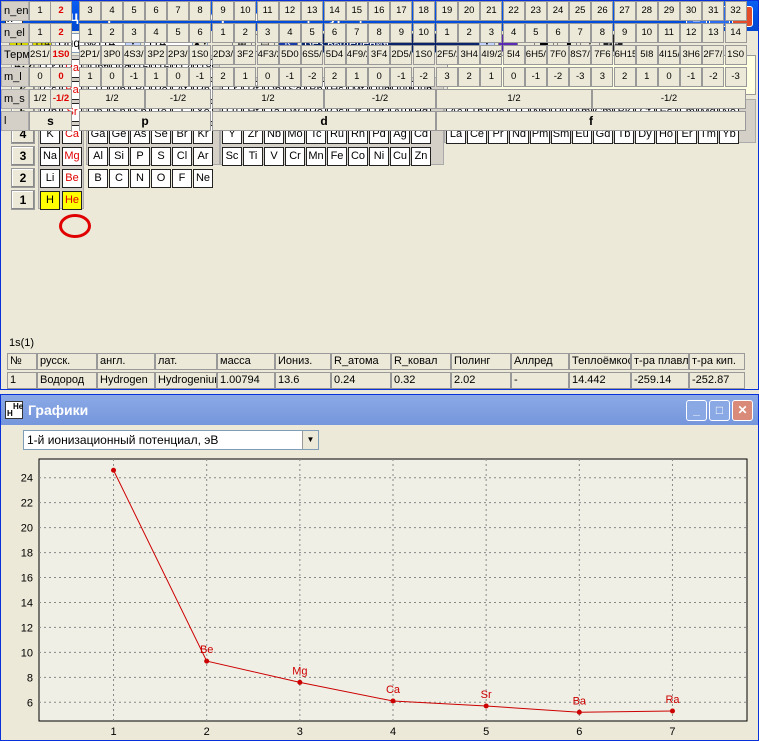 The width and height of the screenshot is (759, 741). I want to click on period-label: 1, so click(23, 200).